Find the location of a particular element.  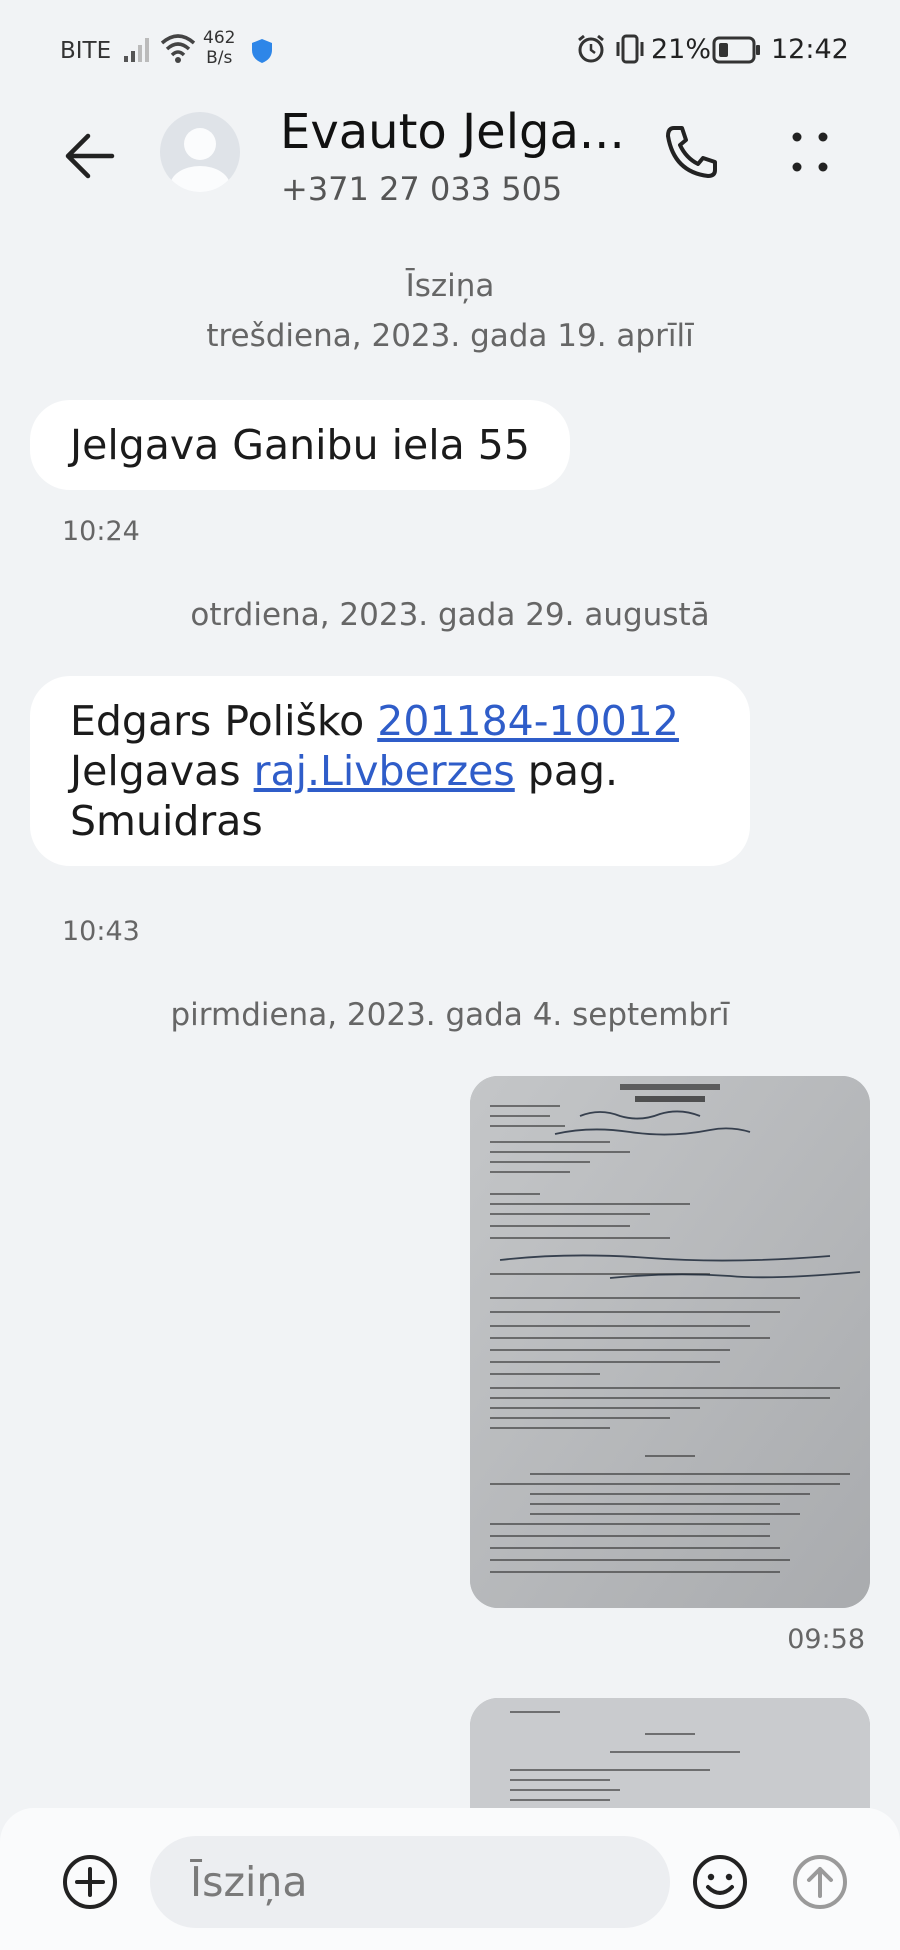

more-options-button is located at coordinates (810, 152).